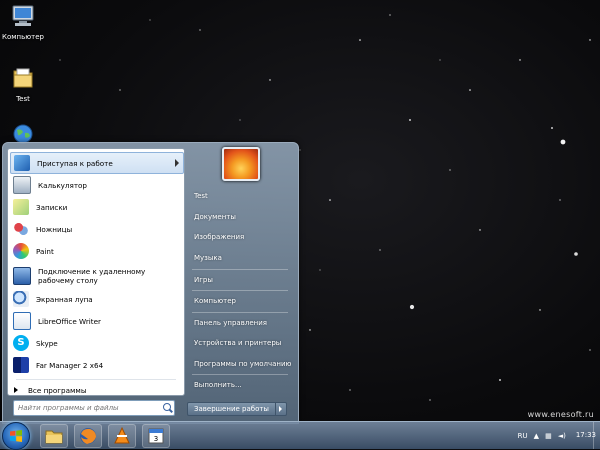 The height and width of the screenshot is (450, 600). Describe the element at coordinates (22, 276) in the screenshot. I see `remote-desktop-icon` at that location.